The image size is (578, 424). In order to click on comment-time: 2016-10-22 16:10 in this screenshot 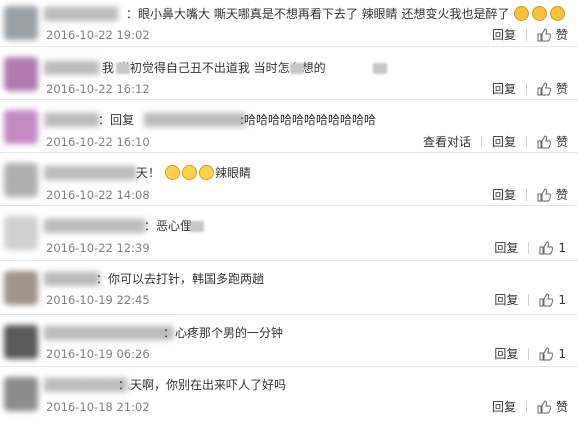, I will do `click(98, 142)`.